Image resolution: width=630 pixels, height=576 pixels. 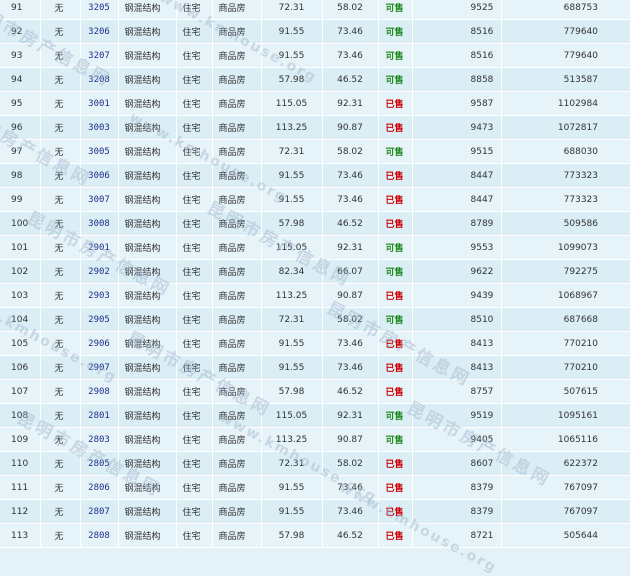 What do you see at coordinates (98, 295) in the screenshot?
I see `room-number-link: 2903` at bounding box center [98, 295].